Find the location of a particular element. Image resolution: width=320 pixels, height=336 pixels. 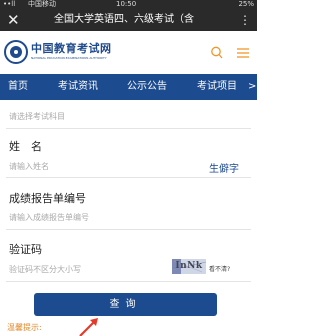

search-icon is located at coordinates (216, 53).